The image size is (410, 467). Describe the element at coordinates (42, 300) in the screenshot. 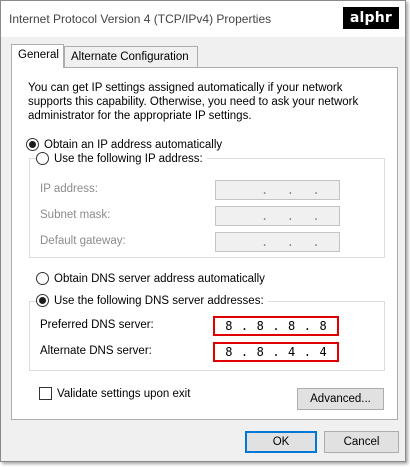

I see `use-dns-manual-radio` at that location.